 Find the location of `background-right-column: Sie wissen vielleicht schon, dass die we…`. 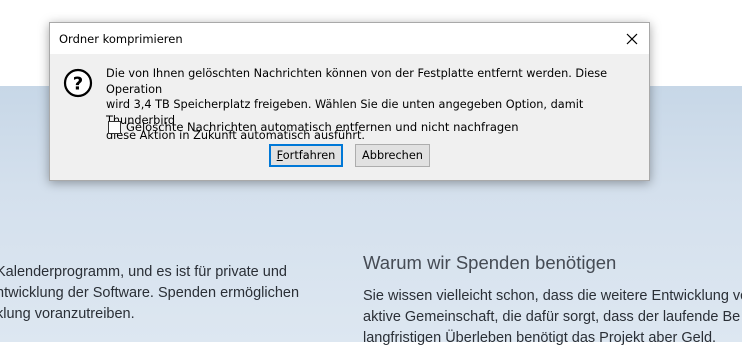

background-right-column: Sie wissen vielleicht schon, dass die we… is located at coordinates (552, 317).